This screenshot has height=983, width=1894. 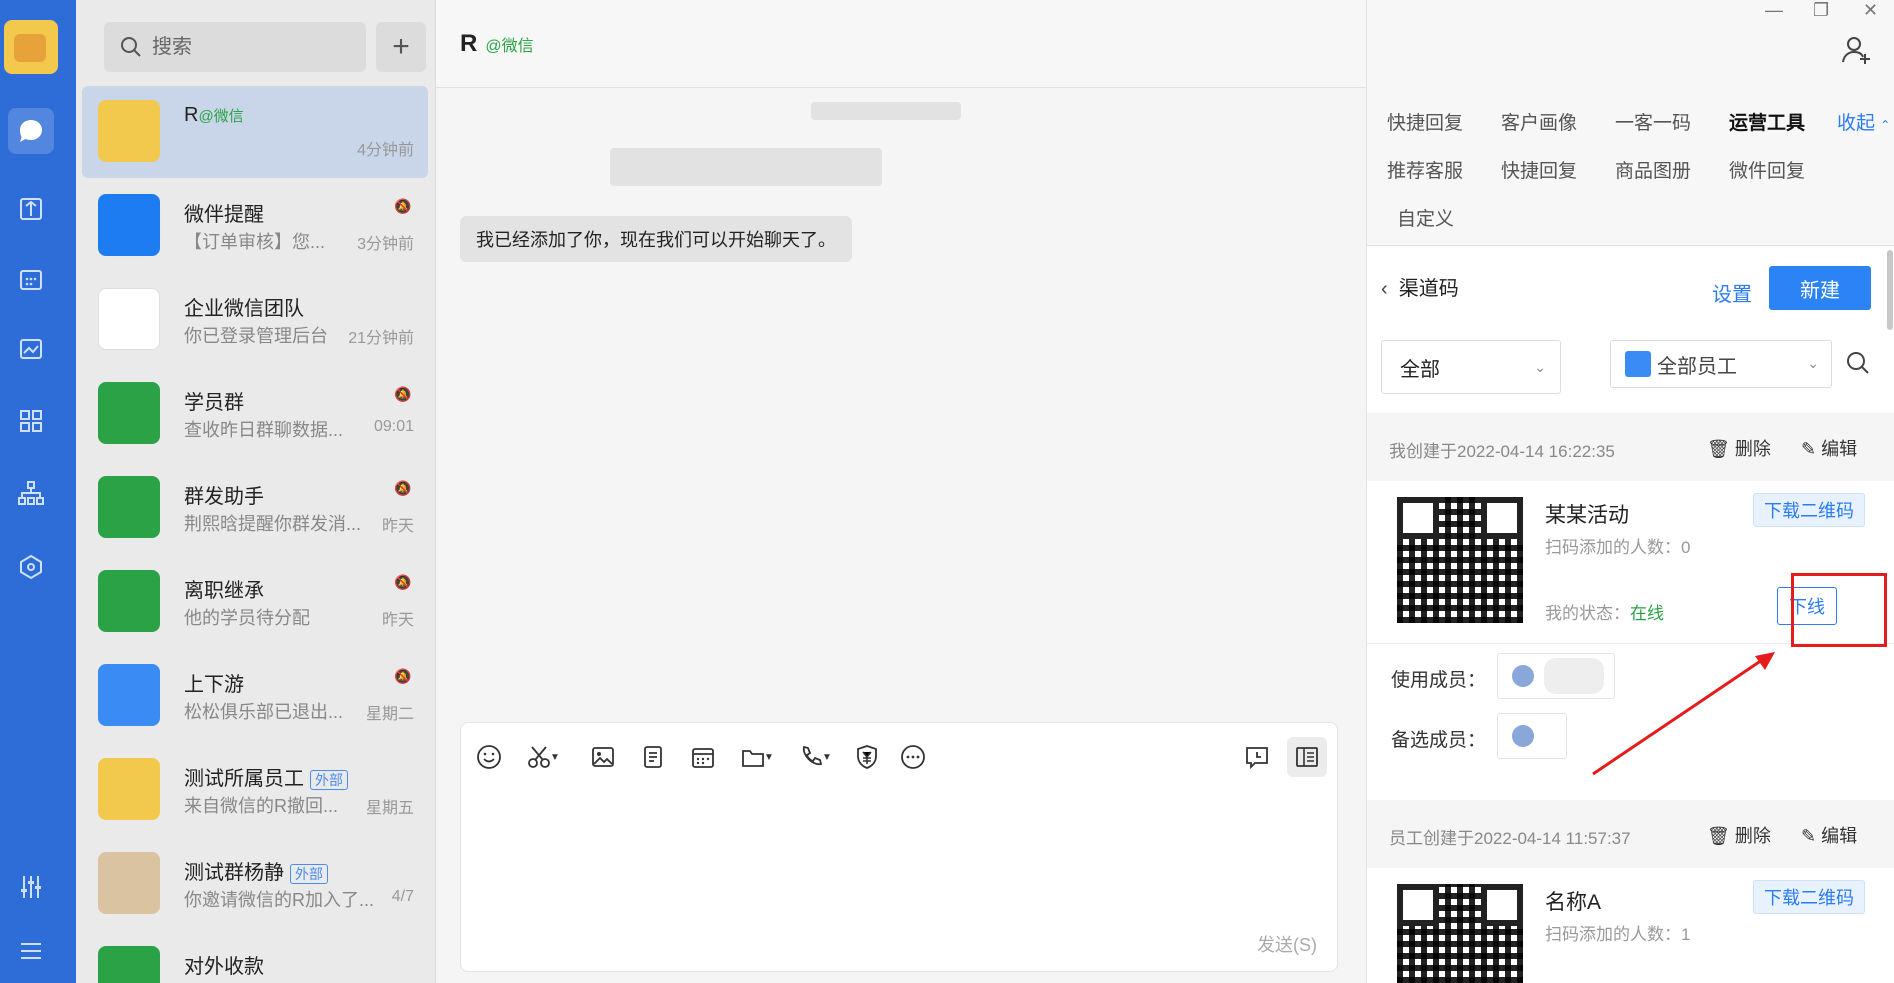 I want to click on search-icon, so click(x=1858, y=363).